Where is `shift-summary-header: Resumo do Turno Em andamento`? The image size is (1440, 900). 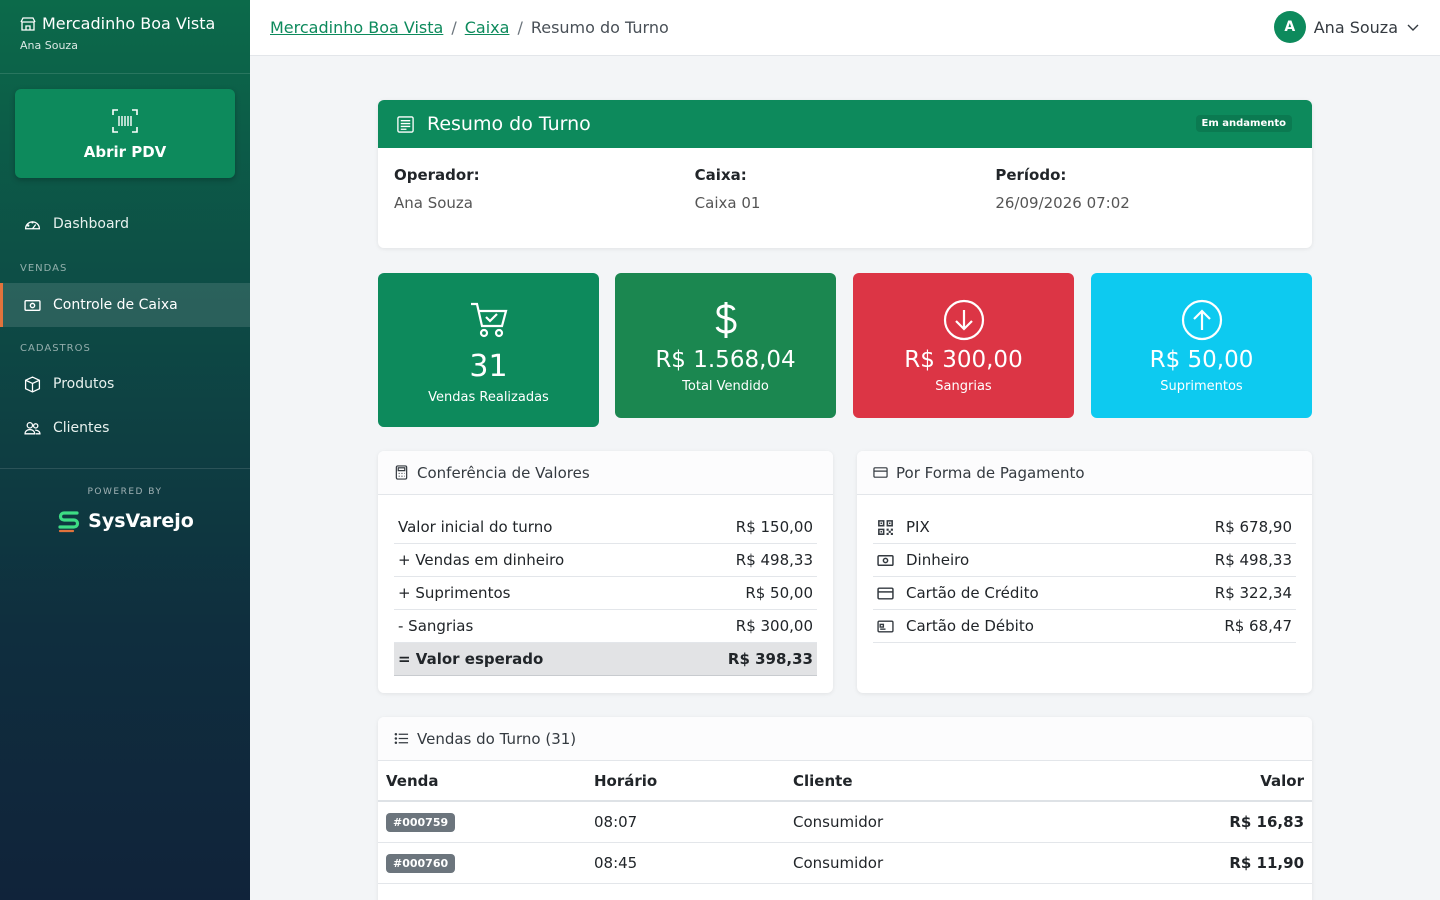
shift-summary-header: Resumo do Turno Em andamento is located at coordinates (845, 124).